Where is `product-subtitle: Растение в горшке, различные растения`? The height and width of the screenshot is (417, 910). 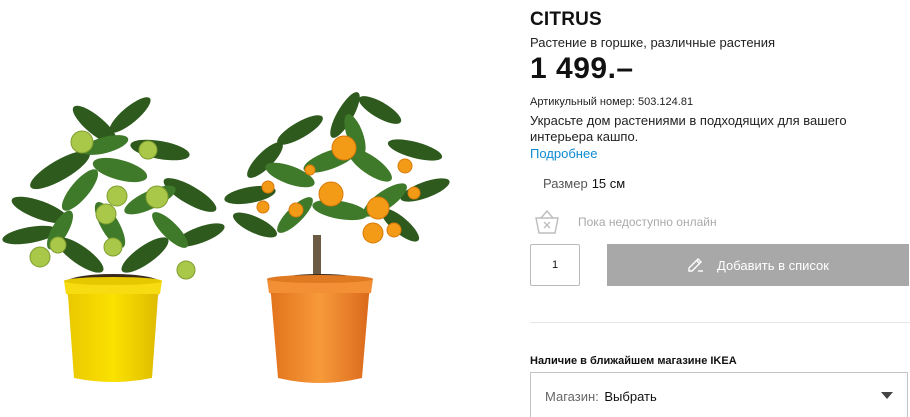
product-subtitle: Растение в горшке, различные растения is located at coordinates (653, 42).